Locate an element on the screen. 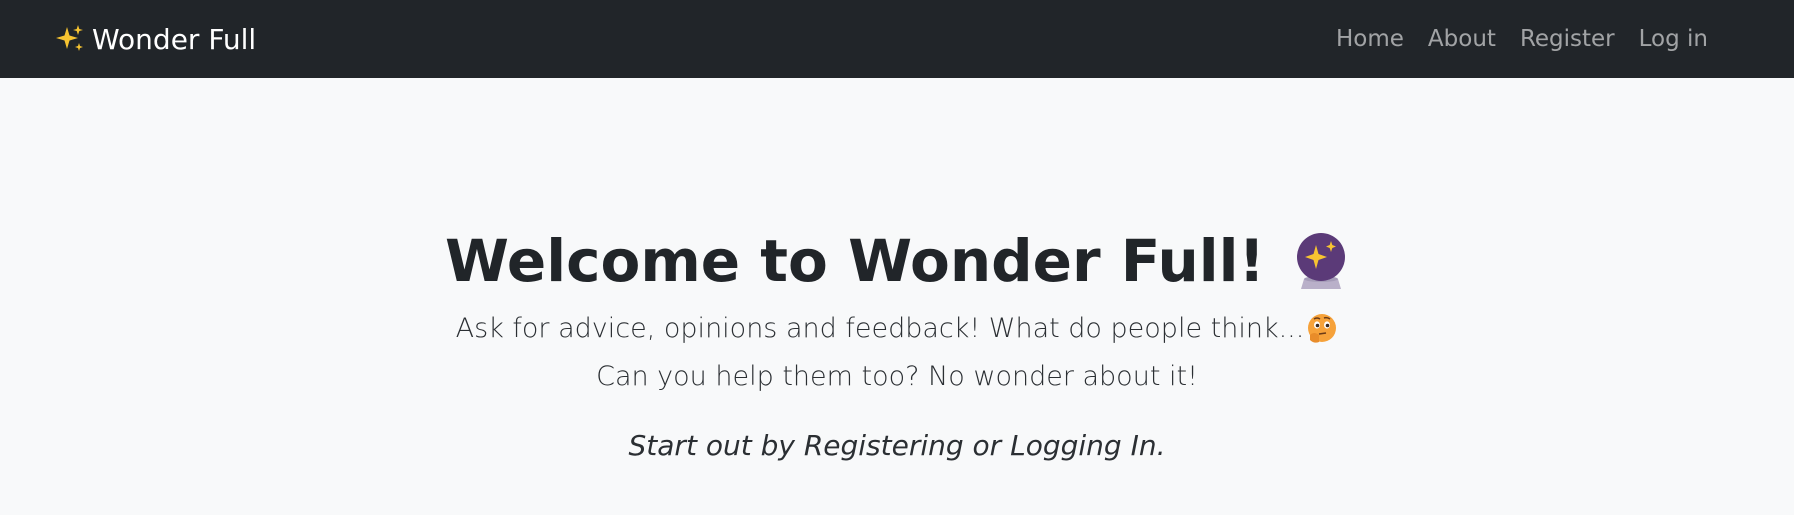  crystal-ball-icon is located at coordinates (1321, 261).